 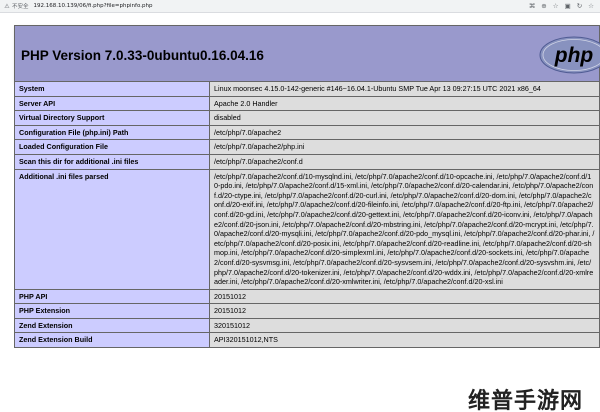 I want to click on row-value: 320151012, so click(x=404, y=325).